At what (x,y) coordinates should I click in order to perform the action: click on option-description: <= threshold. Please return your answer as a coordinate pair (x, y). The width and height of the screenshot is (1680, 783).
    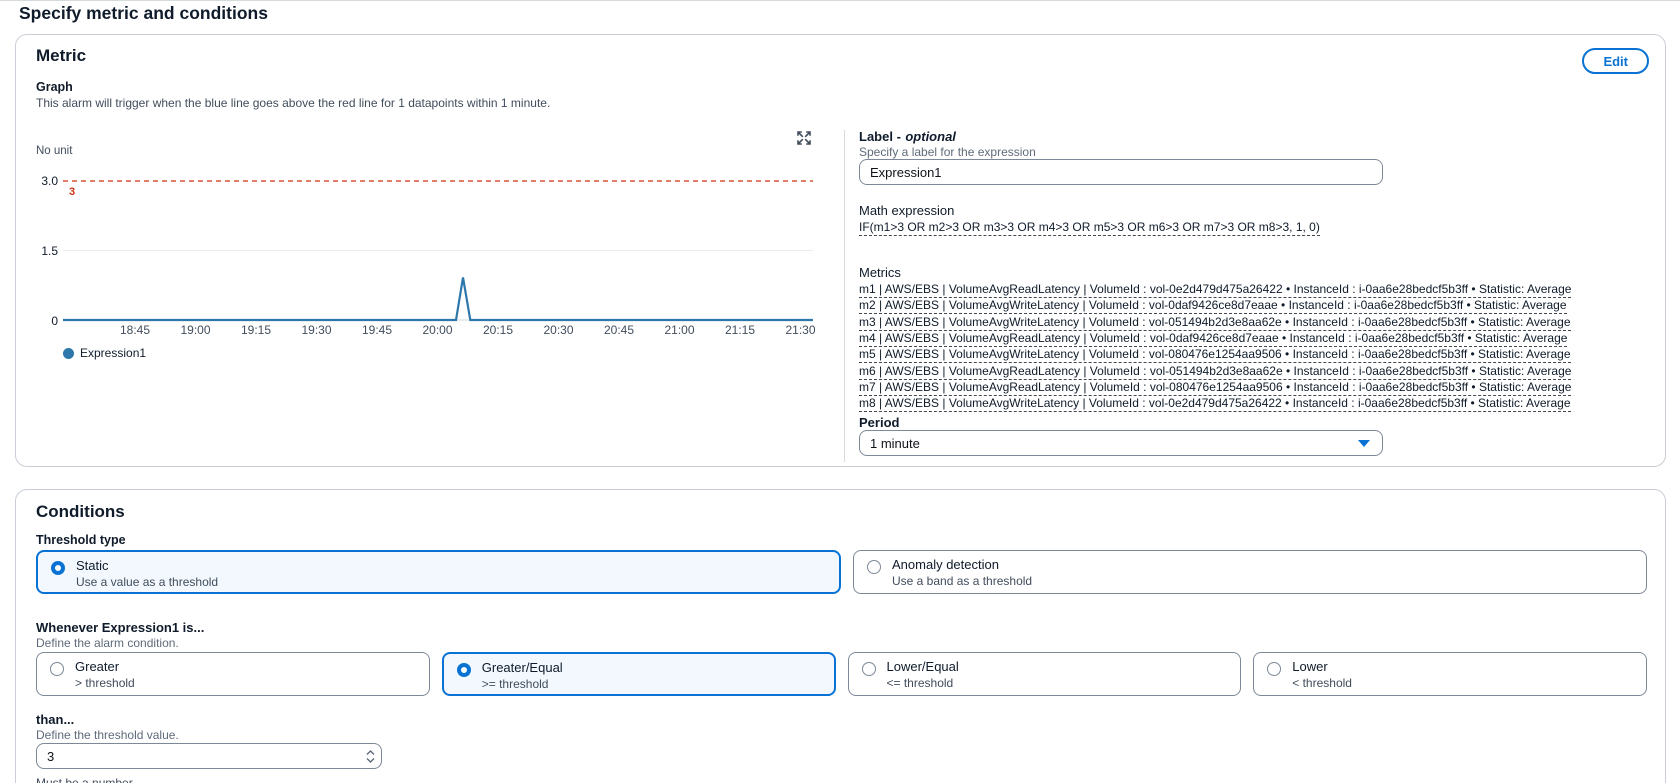
    Looking at the image, I should click on (920, 683).